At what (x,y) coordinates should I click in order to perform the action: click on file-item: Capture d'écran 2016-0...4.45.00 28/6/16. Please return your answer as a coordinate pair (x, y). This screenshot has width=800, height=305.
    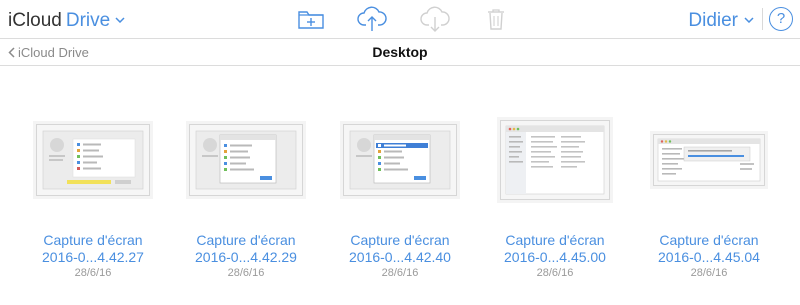
    Looking at the image, I should click on (555, 195).